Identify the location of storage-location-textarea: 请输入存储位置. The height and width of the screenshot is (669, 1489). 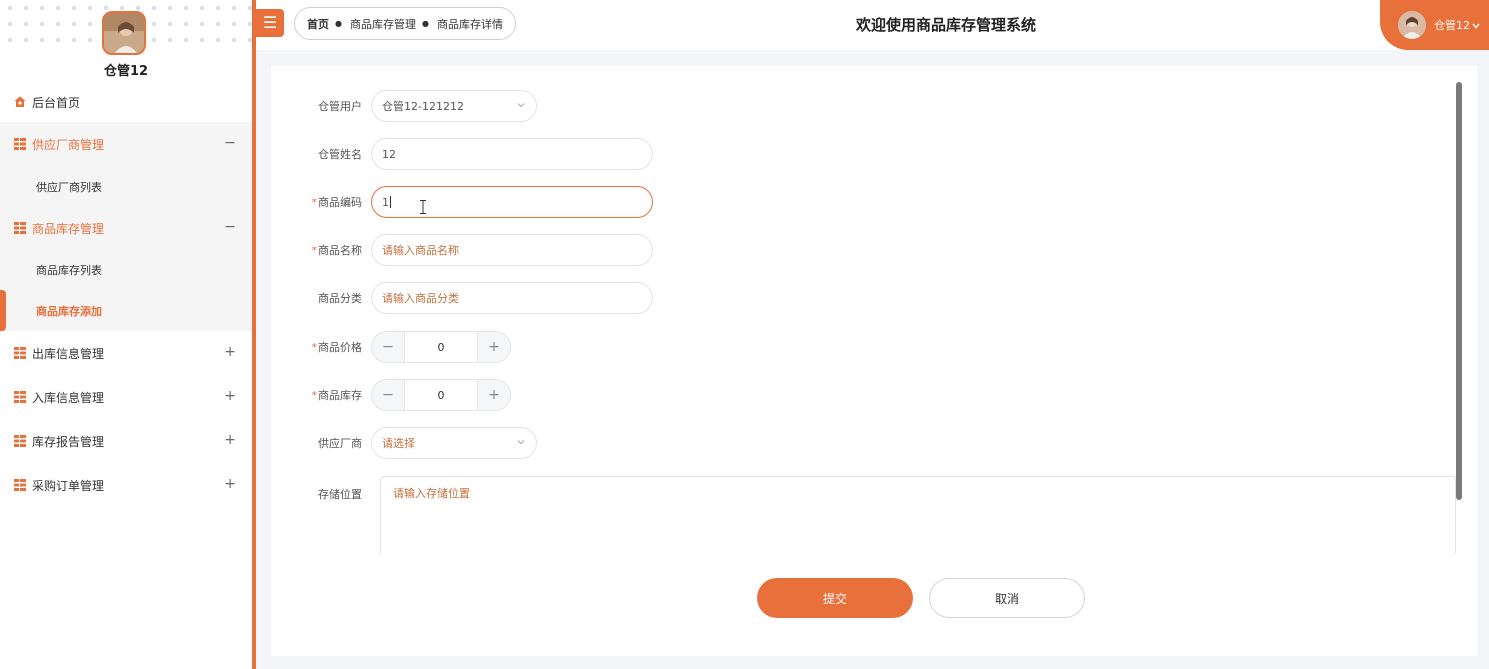
(918, 515).